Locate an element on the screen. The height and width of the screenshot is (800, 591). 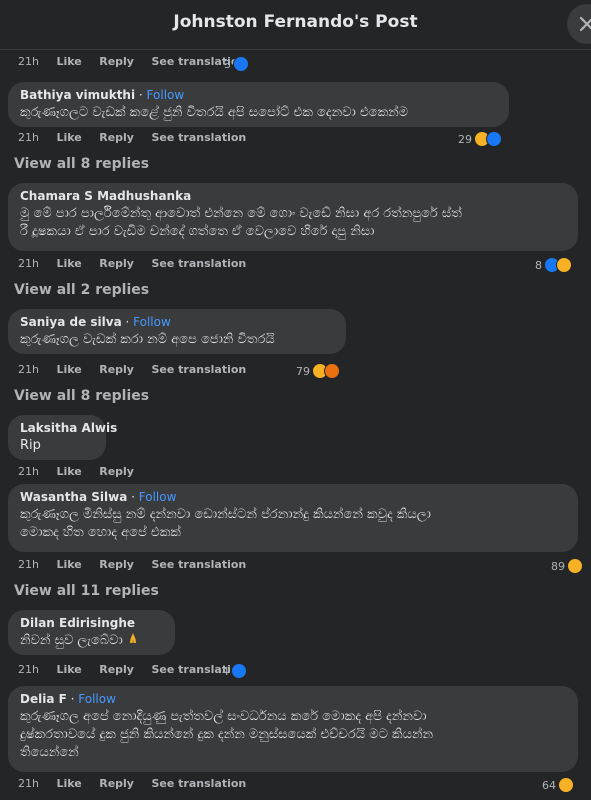
angry-reaction-icon is located at coordinates (332, 371).